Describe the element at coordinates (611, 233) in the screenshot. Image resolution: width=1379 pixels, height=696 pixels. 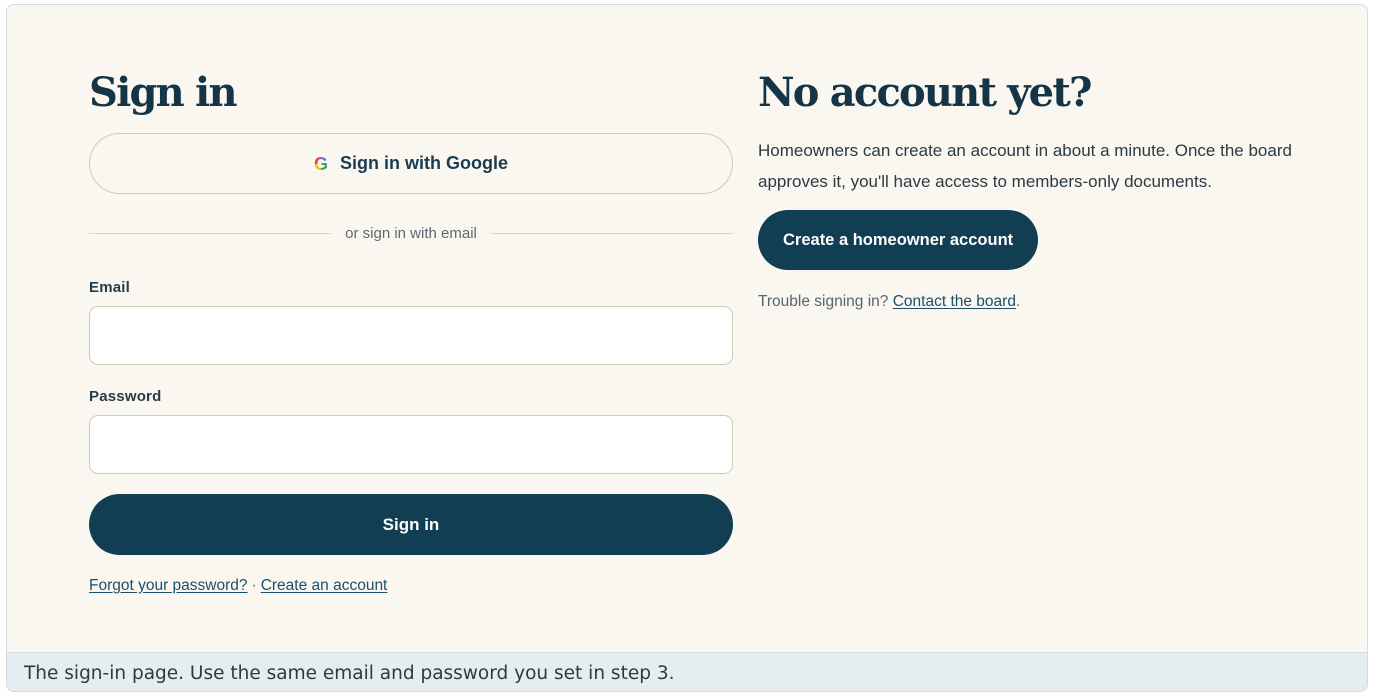
I see `divider-line-right` at that location.